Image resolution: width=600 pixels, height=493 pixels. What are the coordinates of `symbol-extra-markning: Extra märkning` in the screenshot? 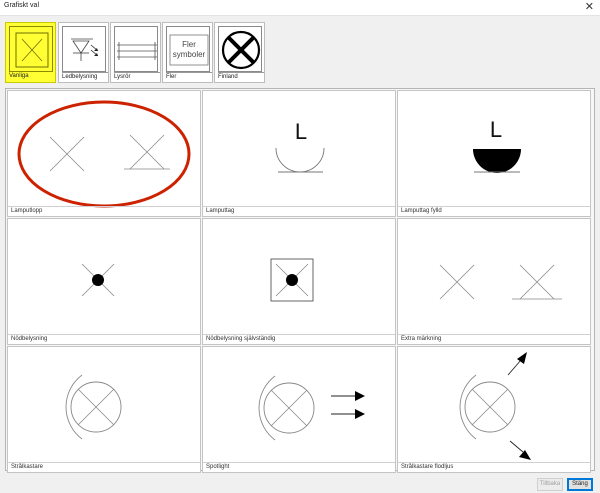 It's located at (494, 281).